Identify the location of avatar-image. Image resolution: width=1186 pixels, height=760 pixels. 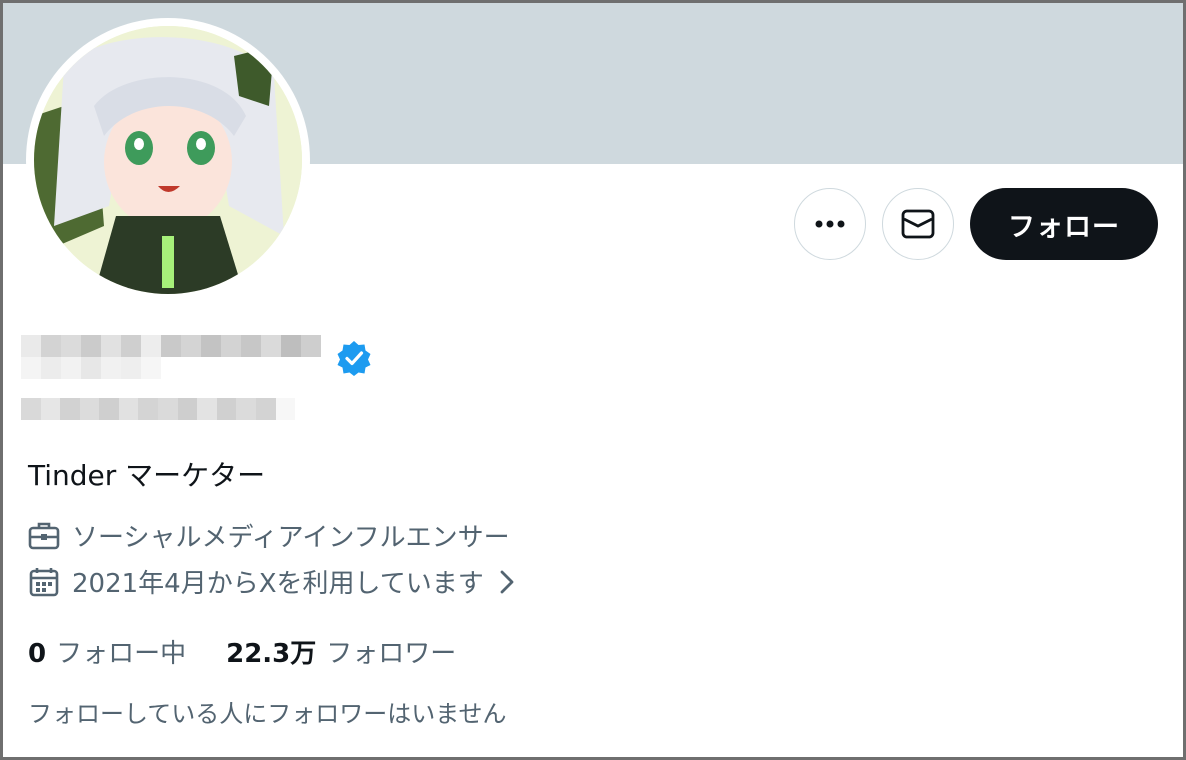
(168, 160).